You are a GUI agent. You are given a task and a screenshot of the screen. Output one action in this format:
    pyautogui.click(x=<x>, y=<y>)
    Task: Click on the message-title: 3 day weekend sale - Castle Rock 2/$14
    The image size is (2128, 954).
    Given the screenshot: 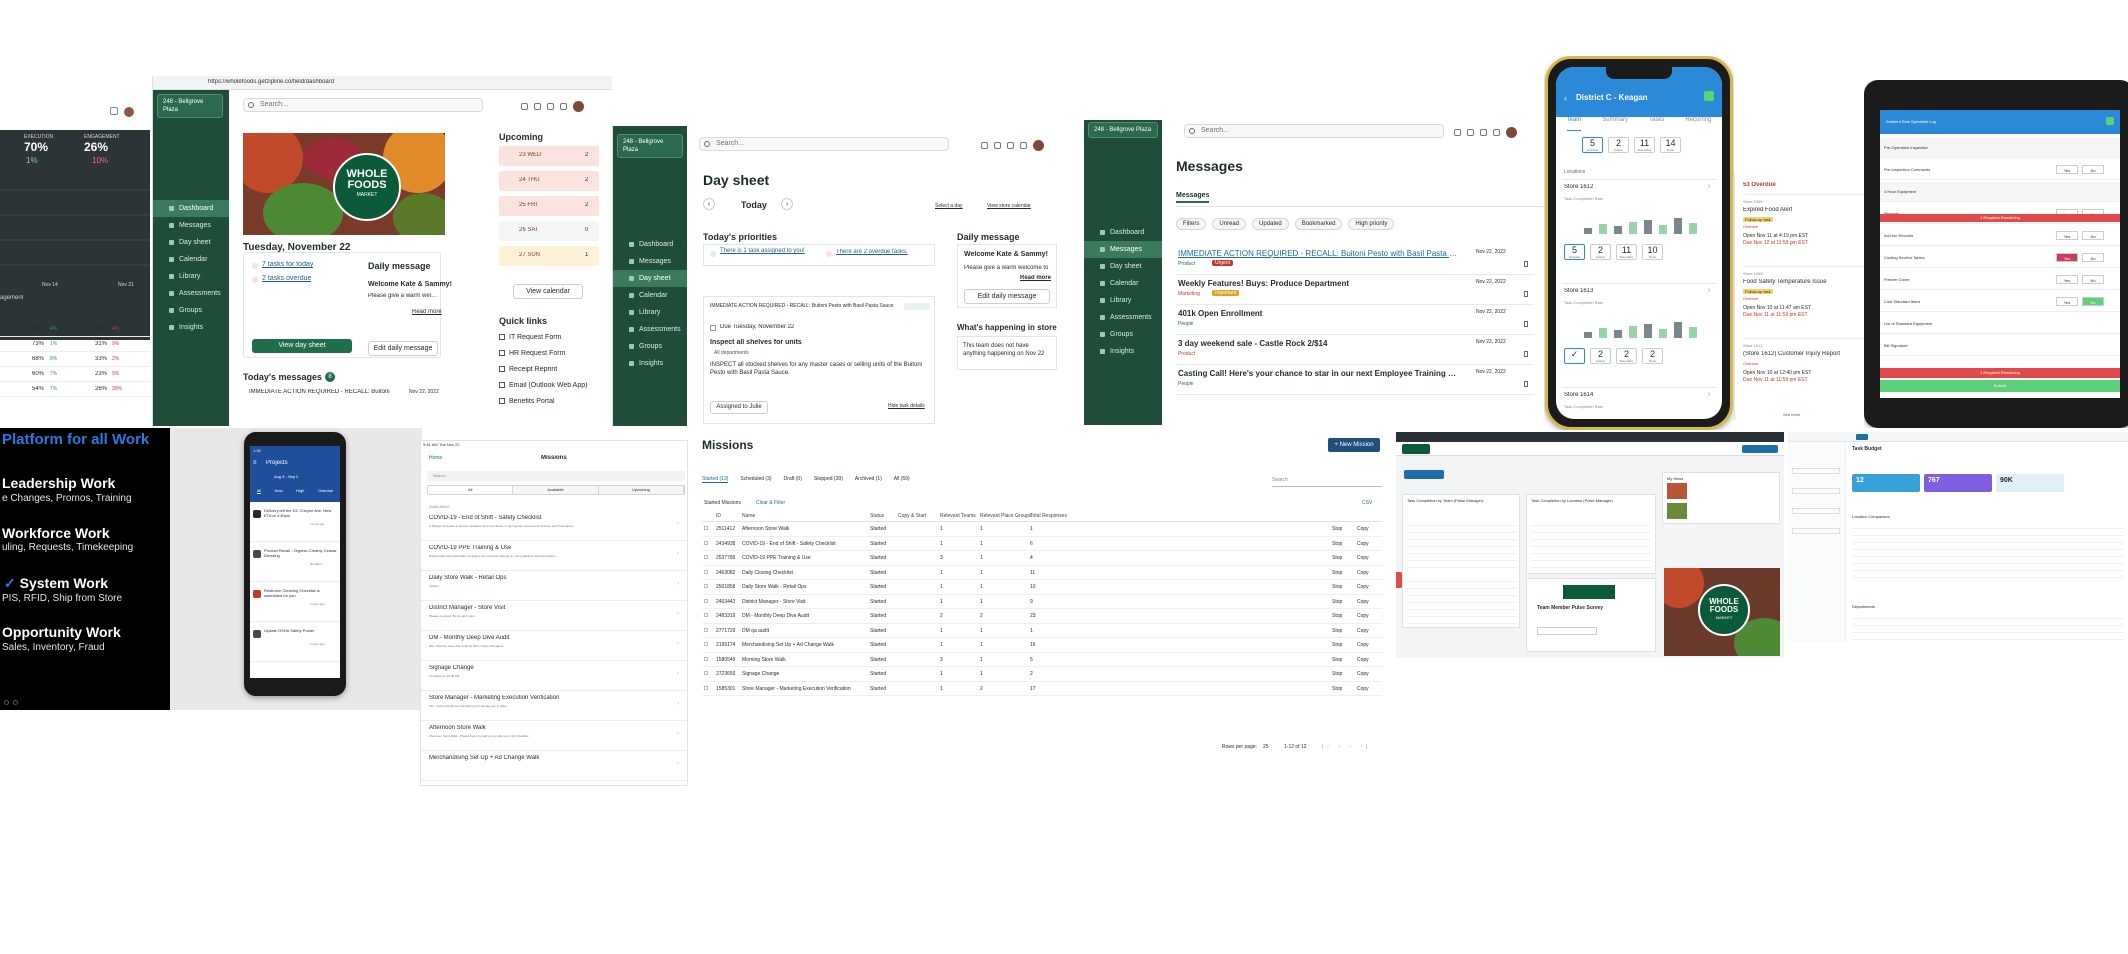 What is the action you would take?
    pyautogui.click(x=1318, y=343)
    